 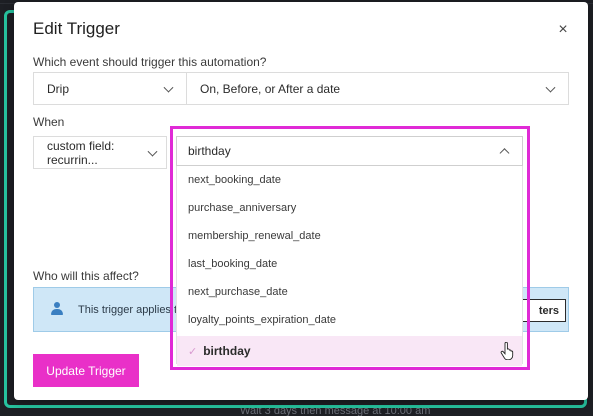 What do you see at coordinates (76, 28) in the screenshot?
I see `modal-title: Edit Trigger` at bounding box center [76, 28].